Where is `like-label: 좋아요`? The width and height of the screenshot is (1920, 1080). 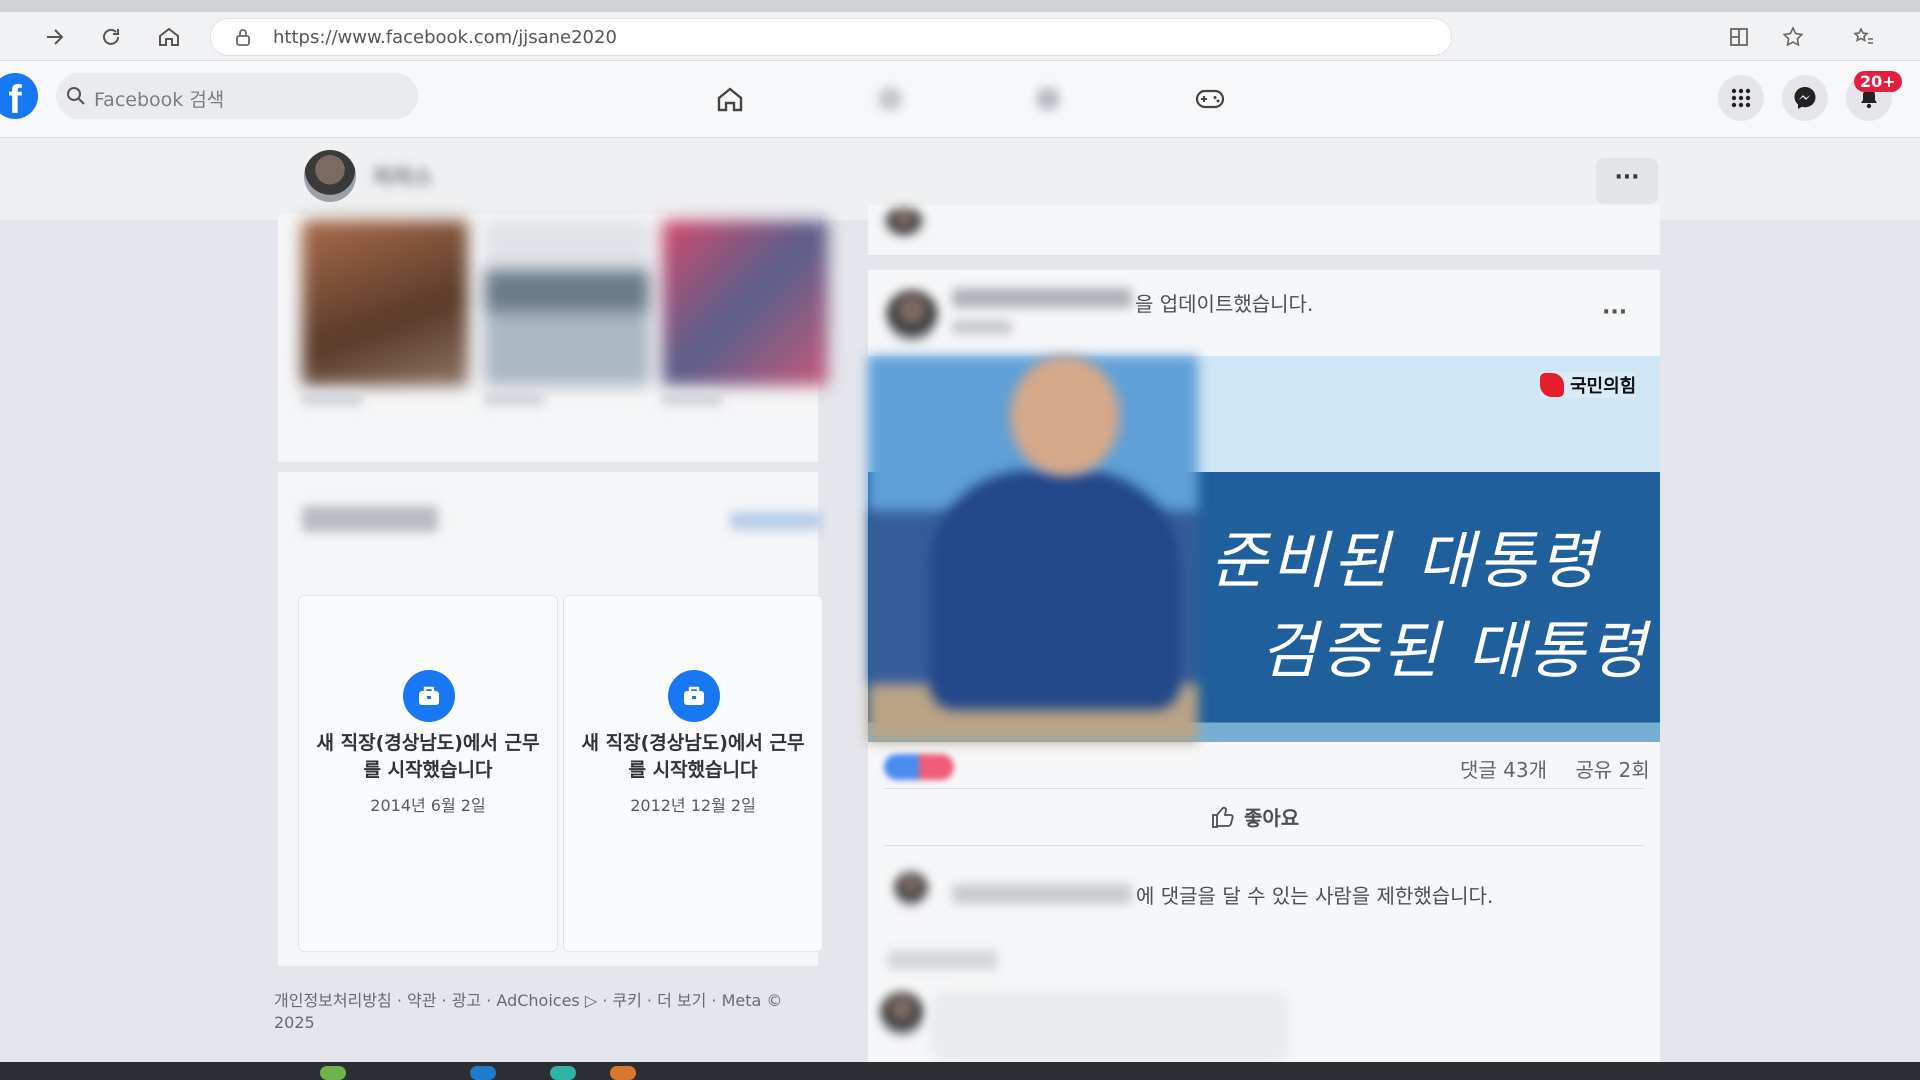 like-label: 좋아요 is located at coordinates (1272, 818).